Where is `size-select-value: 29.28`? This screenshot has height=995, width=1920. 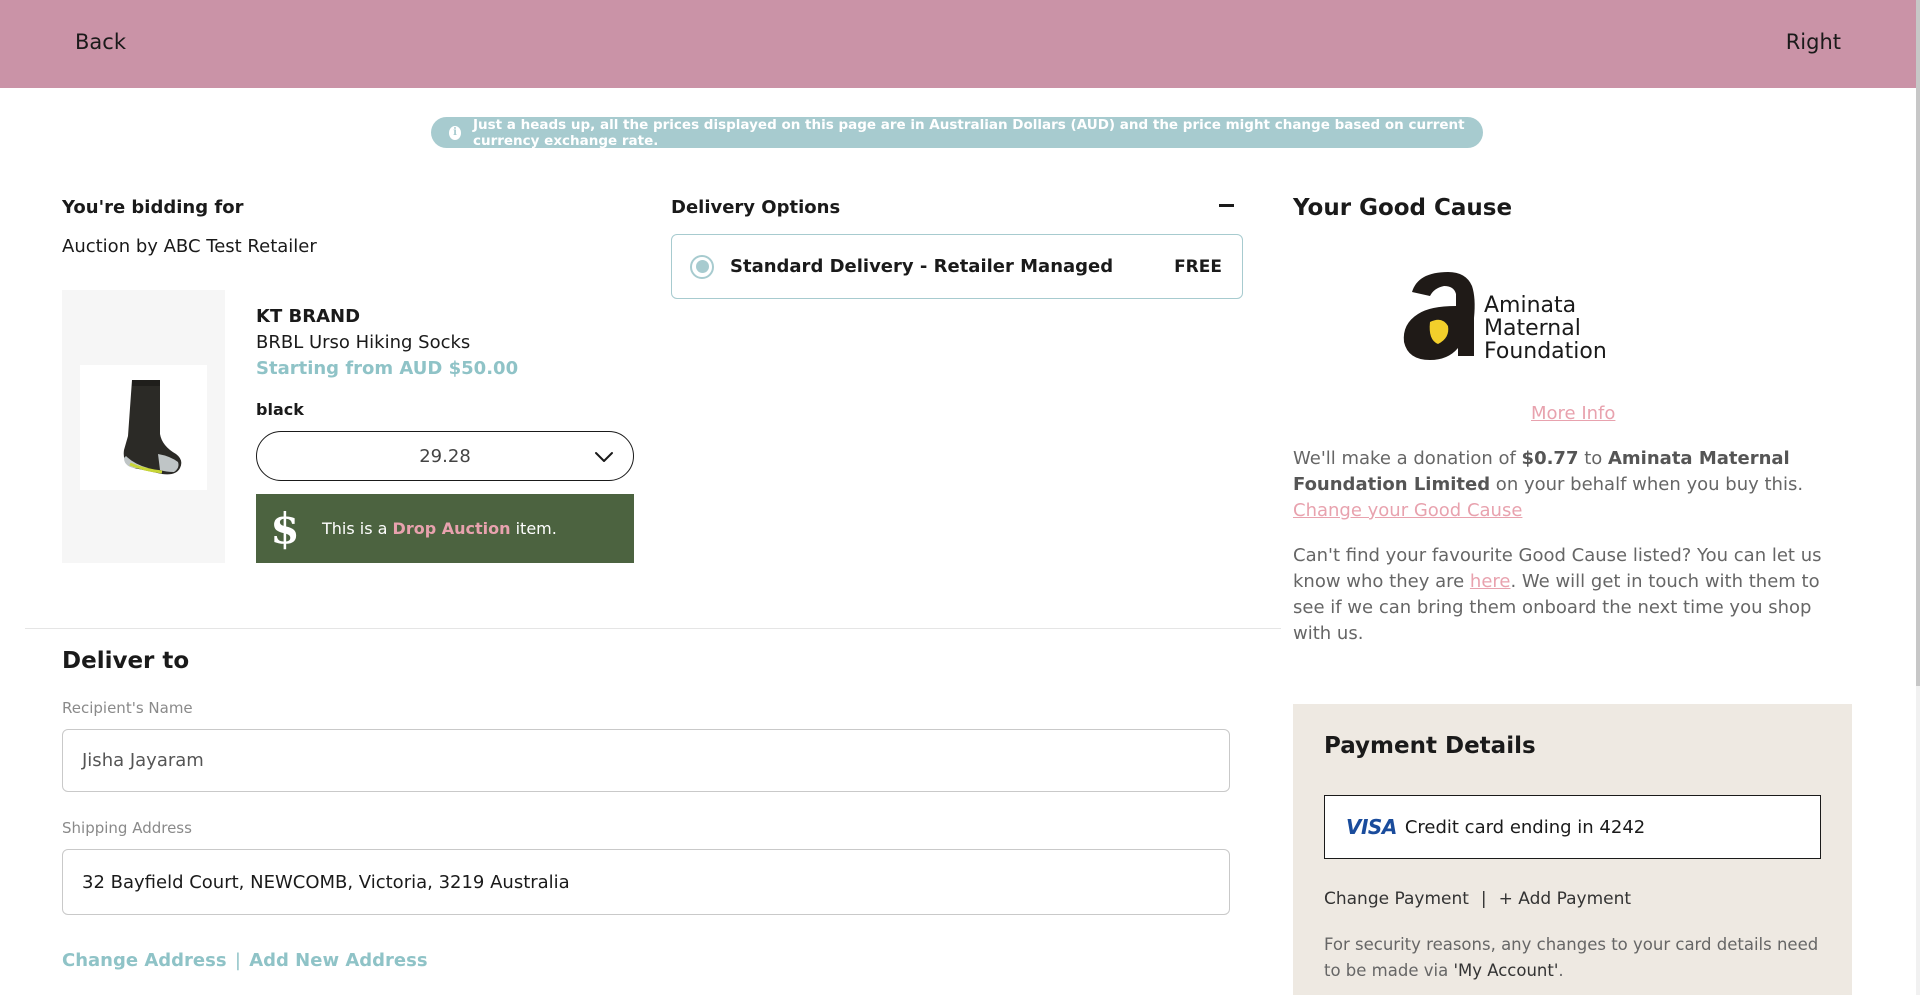 size-select-value: 29.28 is located at coordinates (445, 456).